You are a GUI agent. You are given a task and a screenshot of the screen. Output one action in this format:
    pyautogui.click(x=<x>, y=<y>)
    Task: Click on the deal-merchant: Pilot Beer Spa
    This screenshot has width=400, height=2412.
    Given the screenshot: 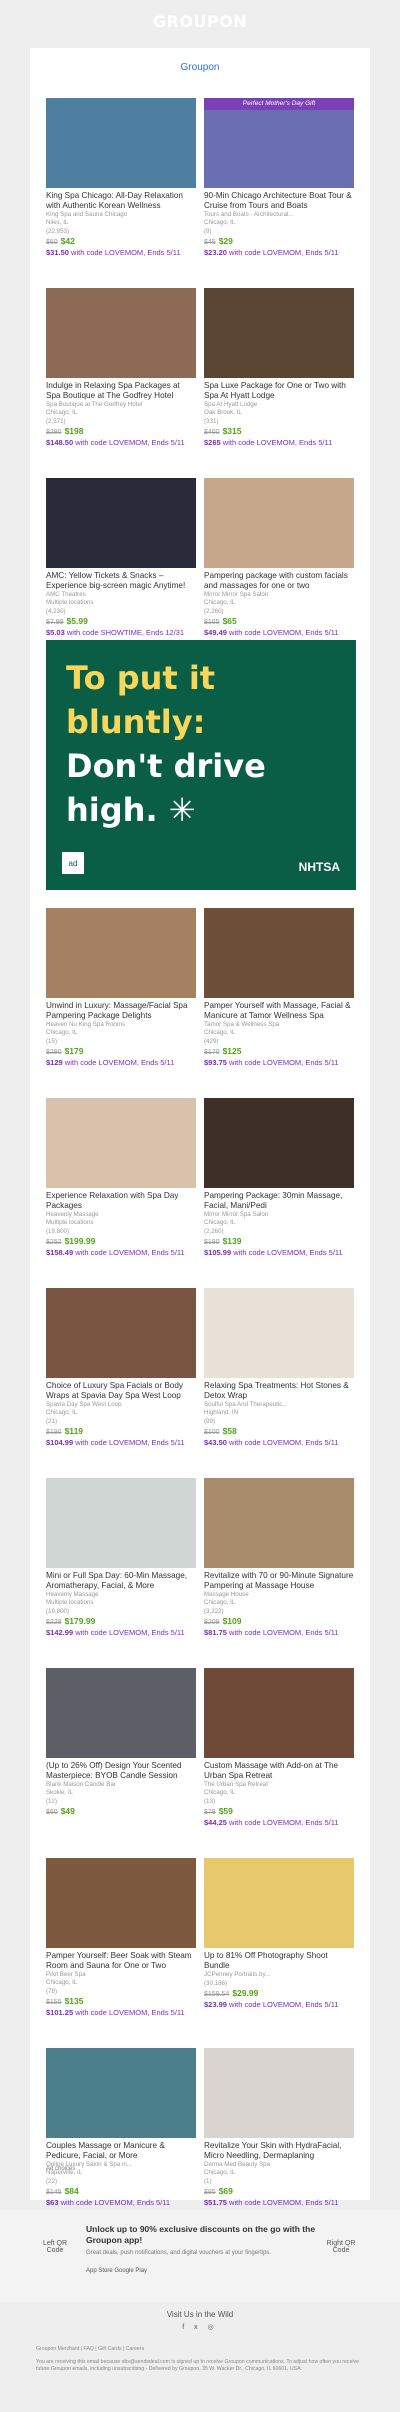 What is the action you would take?
    pyautogui.click(x=66, y=1974)
    